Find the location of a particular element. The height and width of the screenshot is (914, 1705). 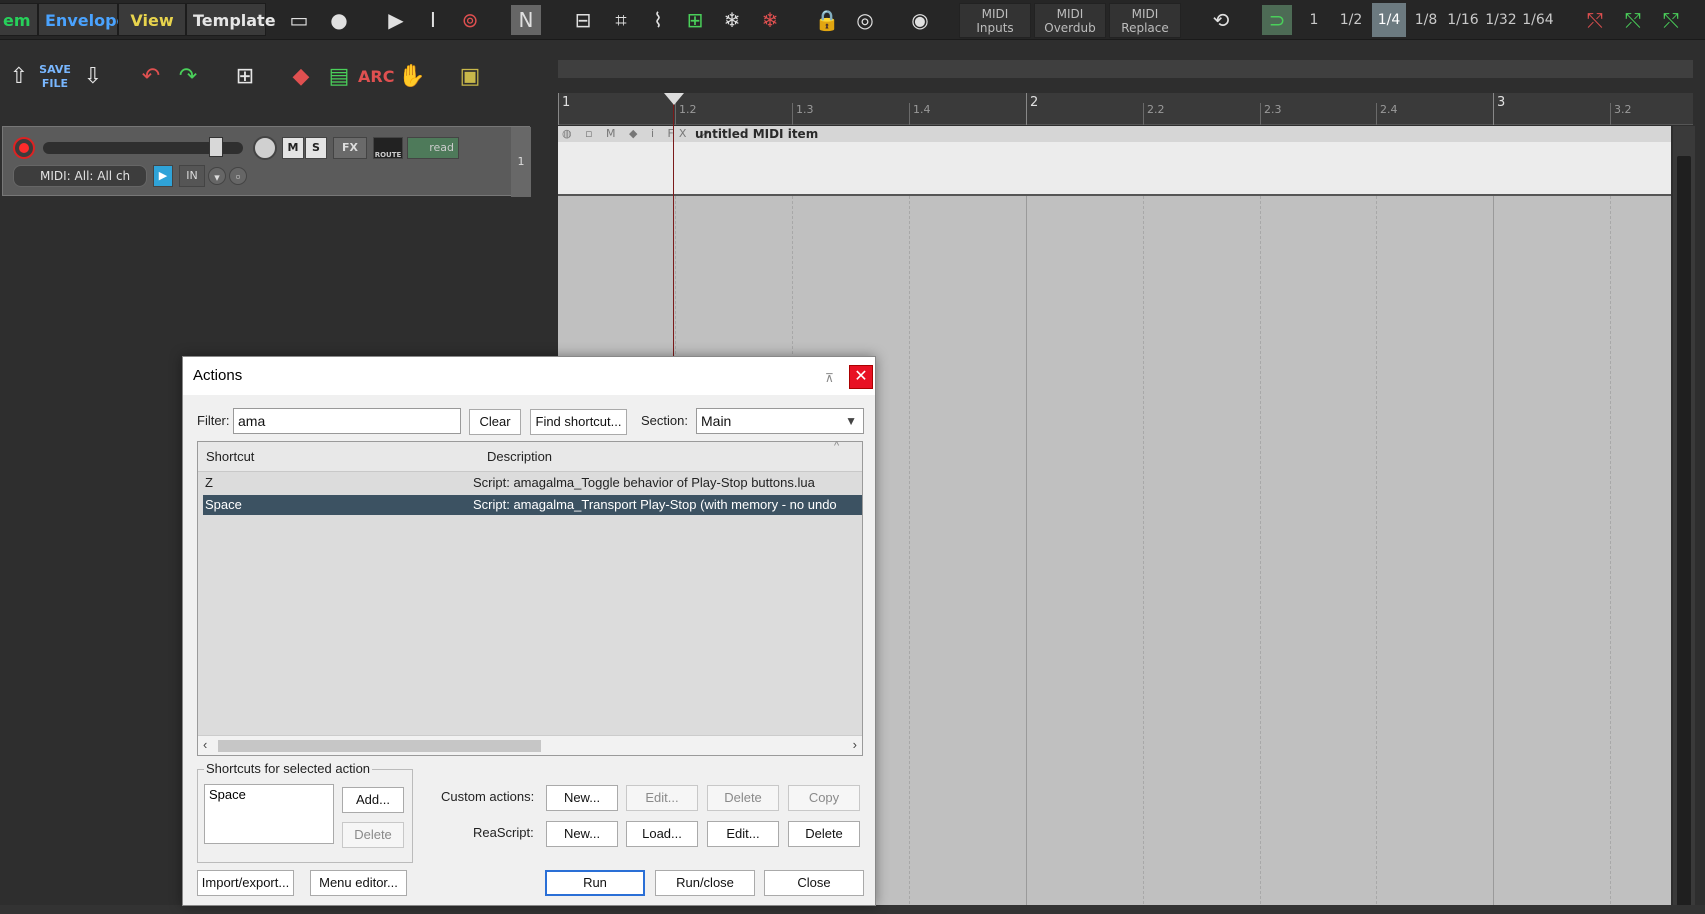

unfreeze-icon: ❄ is located at coordinates (770, 20).